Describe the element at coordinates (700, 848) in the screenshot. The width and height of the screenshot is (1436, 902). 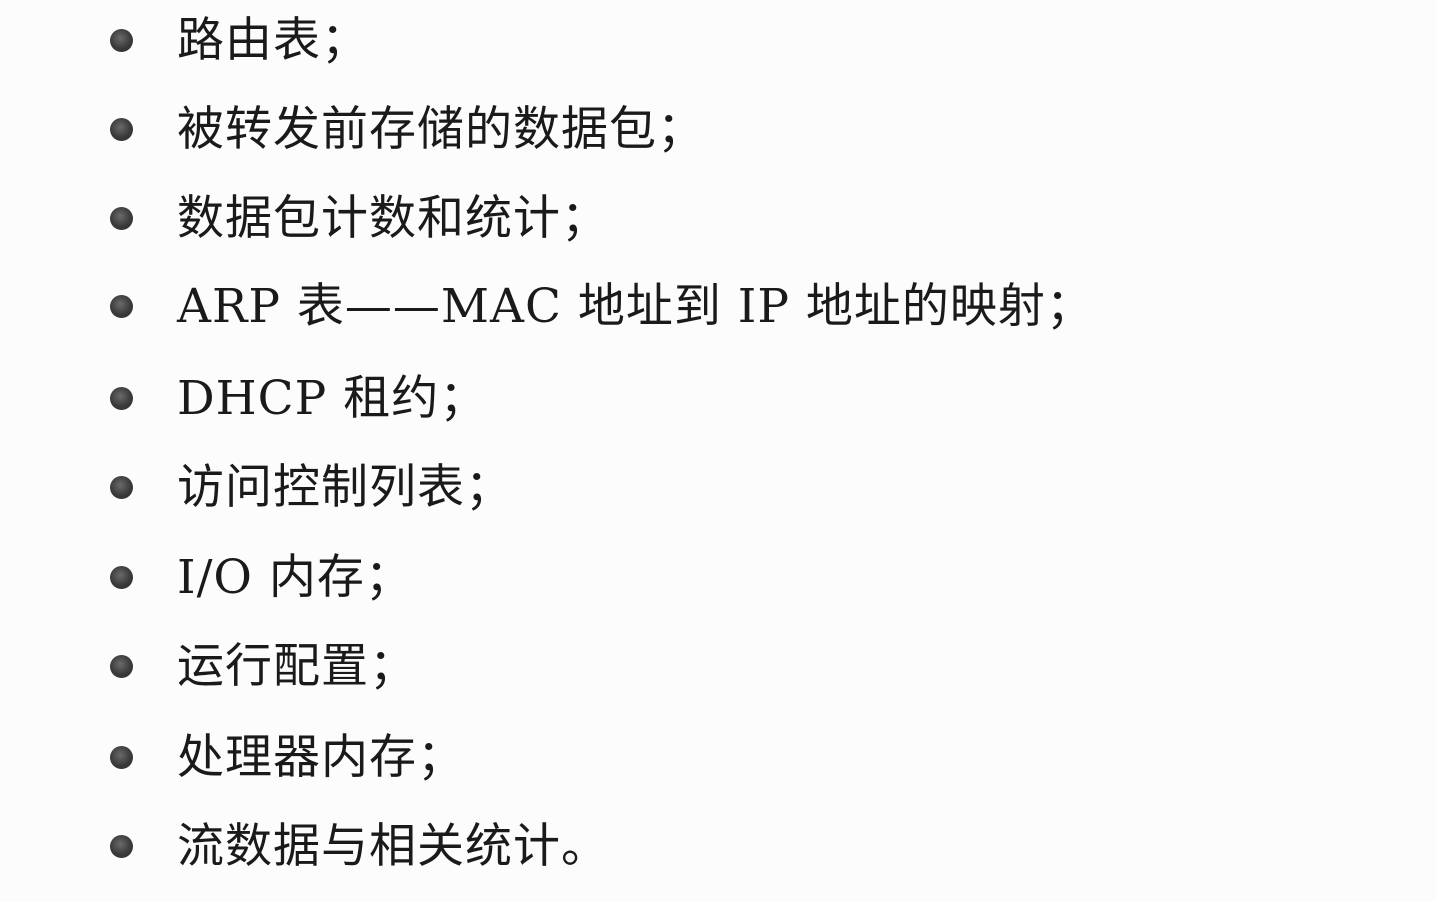
I see `list-item: 流数据与相关统计。` at that location.